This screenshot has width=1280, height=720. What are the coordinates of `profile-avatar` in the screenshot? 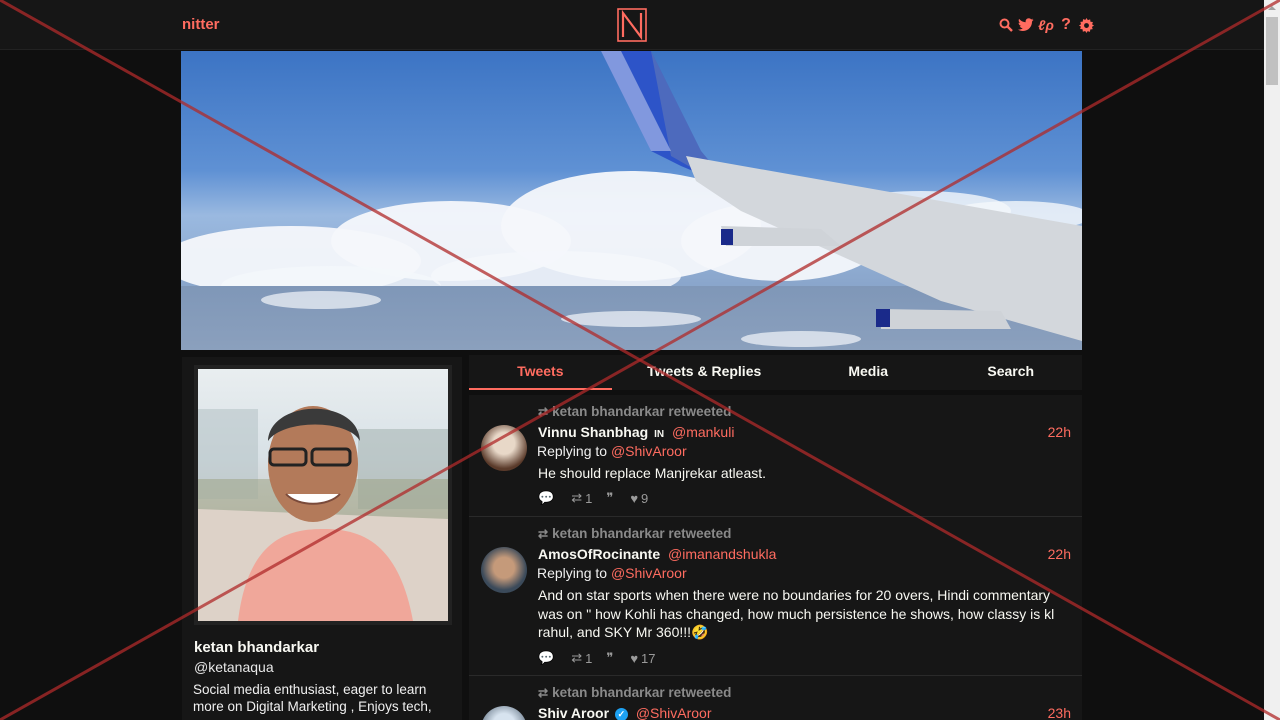 It's located at (323, 495).